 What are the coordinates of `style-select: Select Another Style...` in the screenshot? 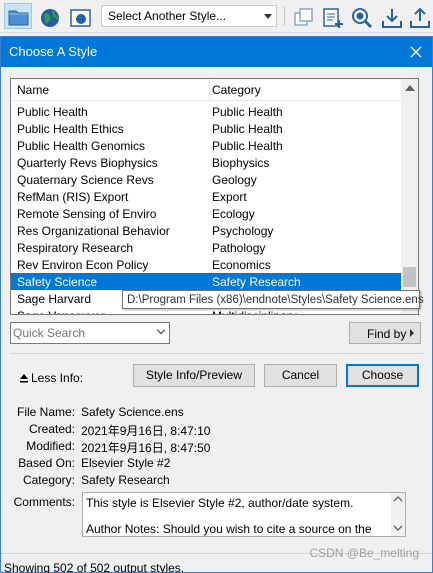 It's located at (189, 16).